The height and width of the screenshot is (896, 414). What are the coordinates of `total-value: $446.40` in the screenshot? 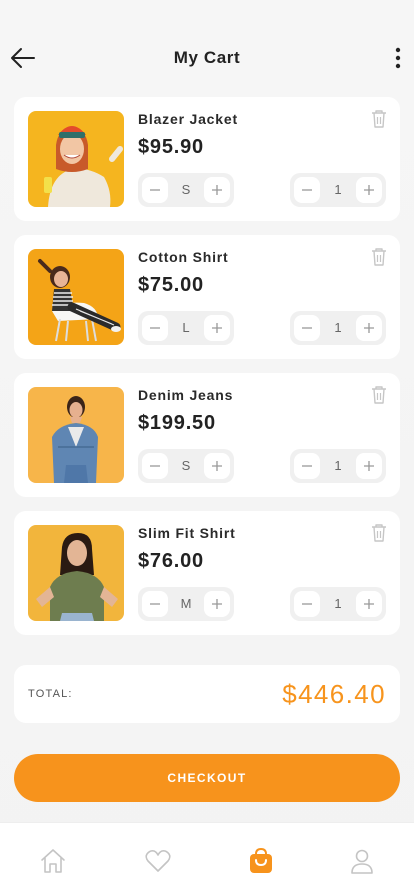 It's located at (334, 694).